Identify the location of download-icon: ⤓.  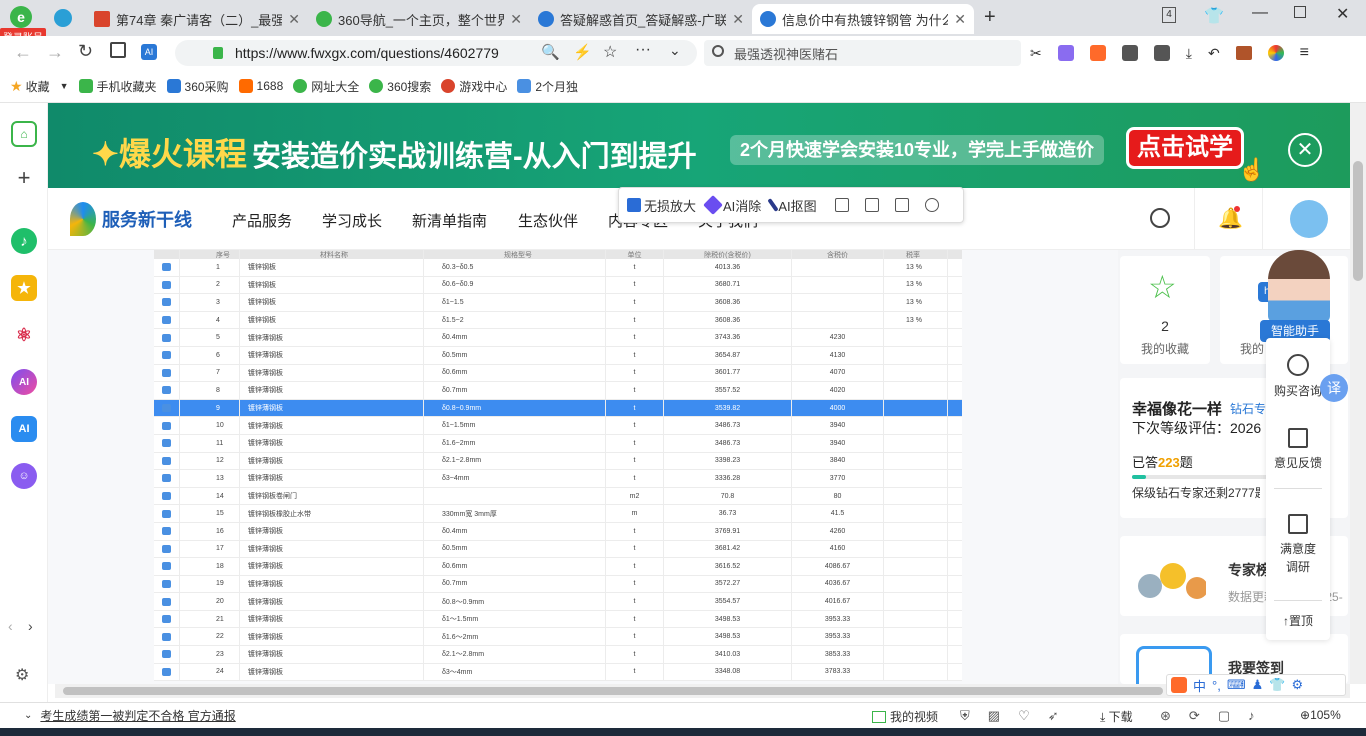
(1189, 53).